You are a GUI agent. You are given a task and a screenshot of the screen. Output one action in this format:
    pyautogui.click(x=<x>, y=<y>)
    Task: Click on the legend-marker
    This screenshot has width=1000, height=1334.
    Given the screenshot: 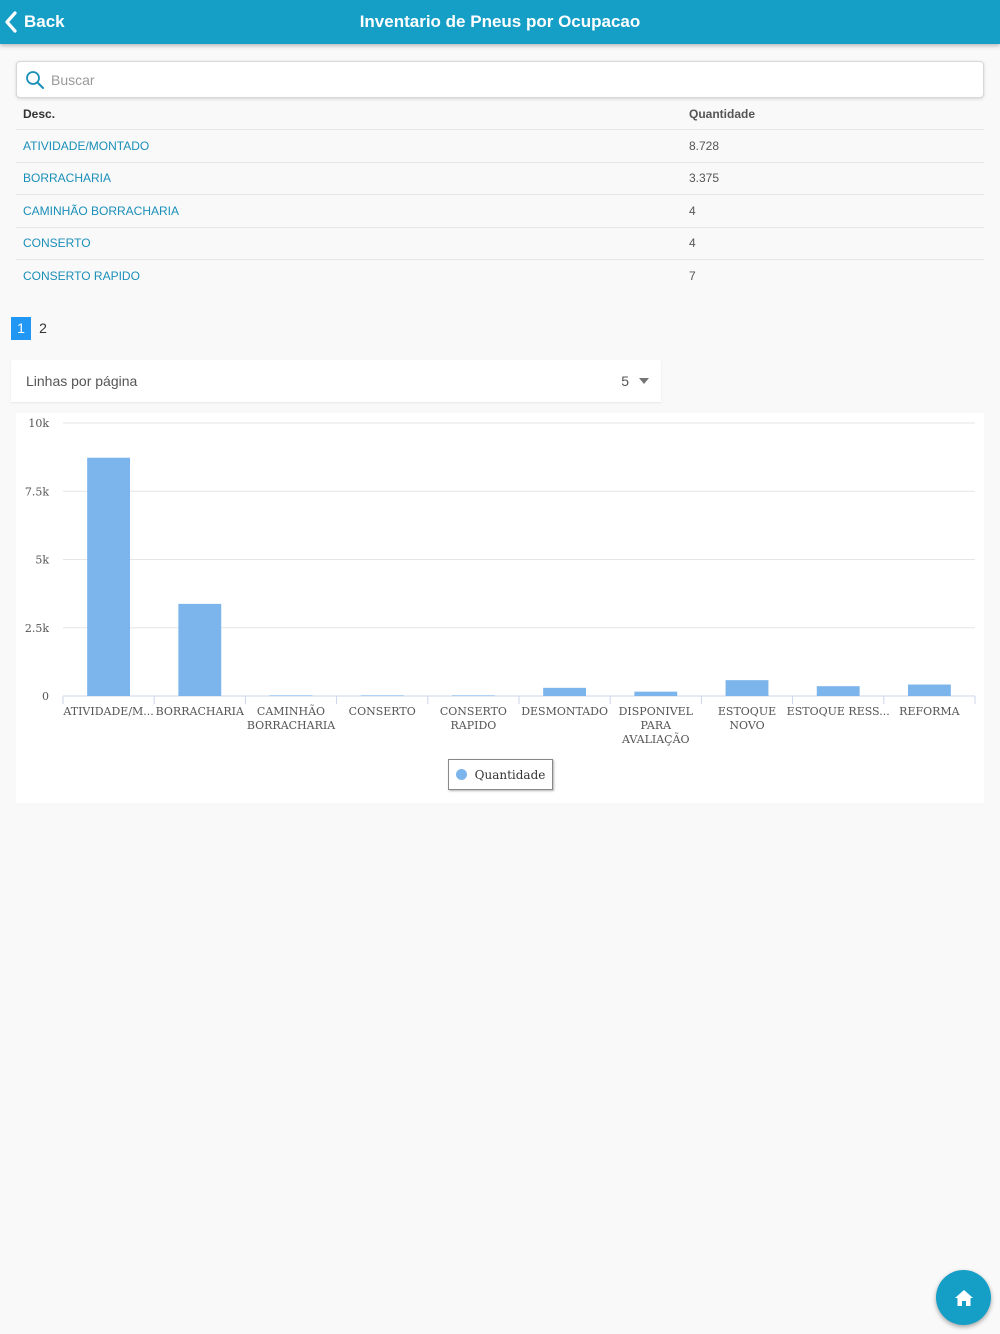 What is the action you would take?
    pyautogui.click(x=461, y=774)
    